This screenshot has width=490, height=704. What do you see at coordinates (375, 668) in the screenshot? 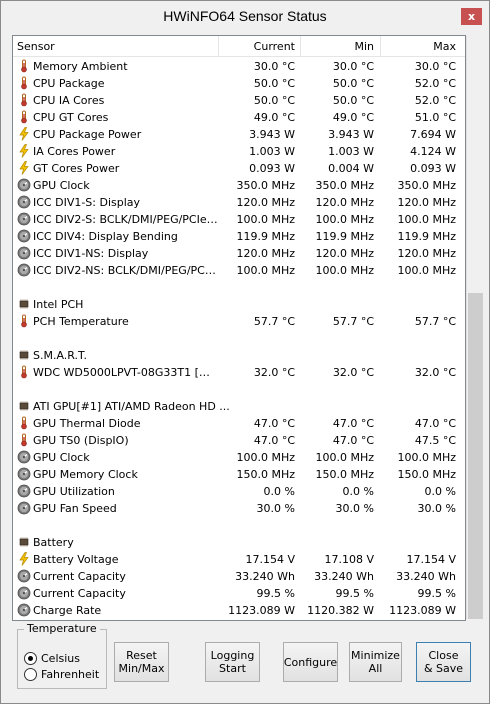
I see `button-label-line: All` at bounding box center [375, 668].